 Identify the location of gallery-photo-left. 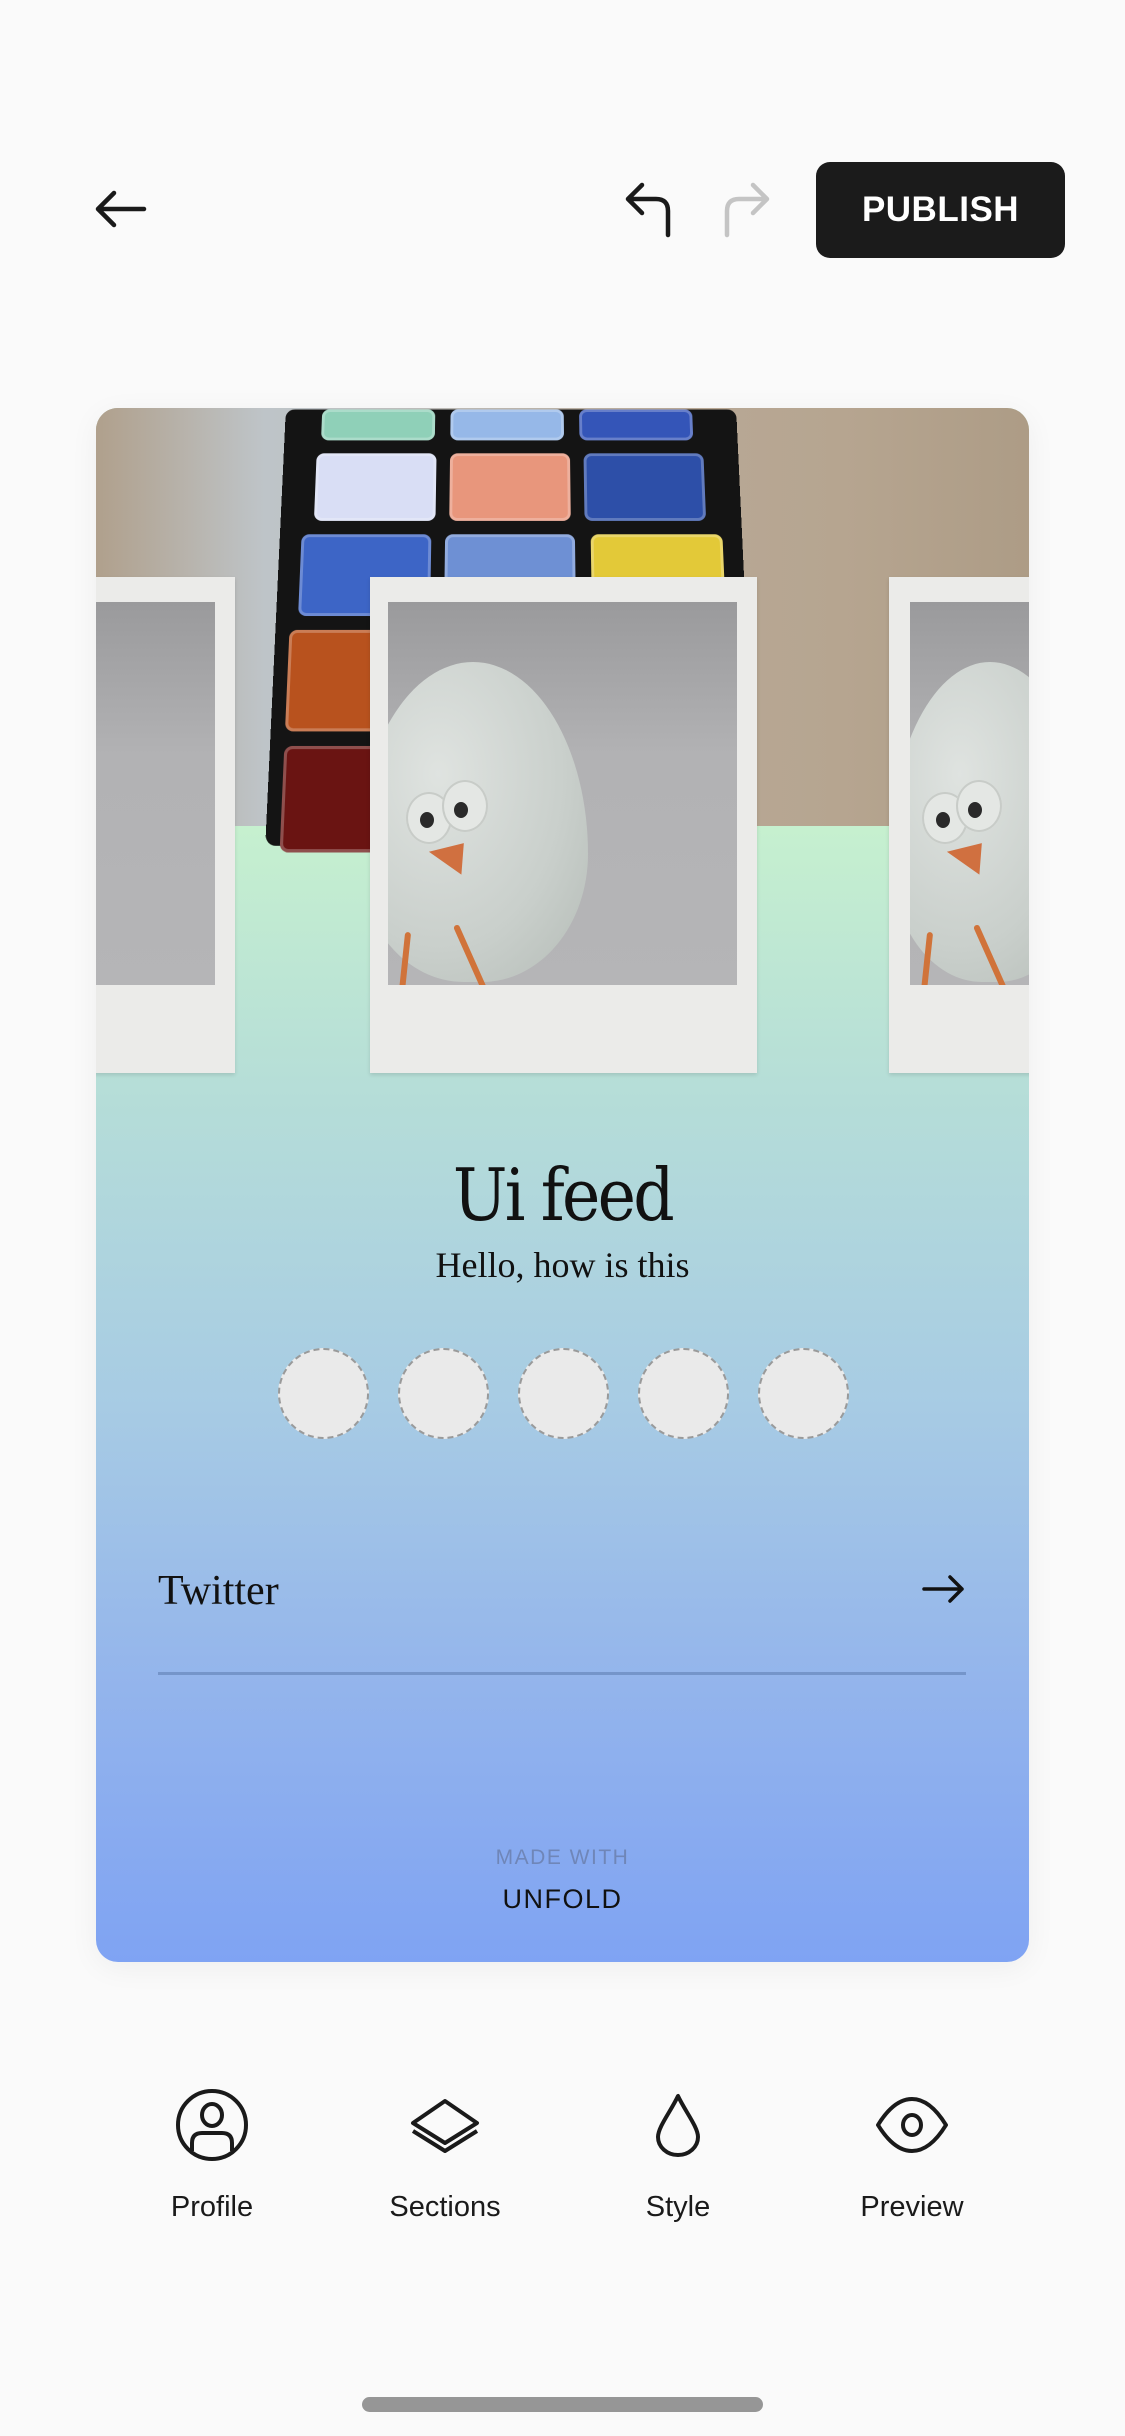
(165, 825).